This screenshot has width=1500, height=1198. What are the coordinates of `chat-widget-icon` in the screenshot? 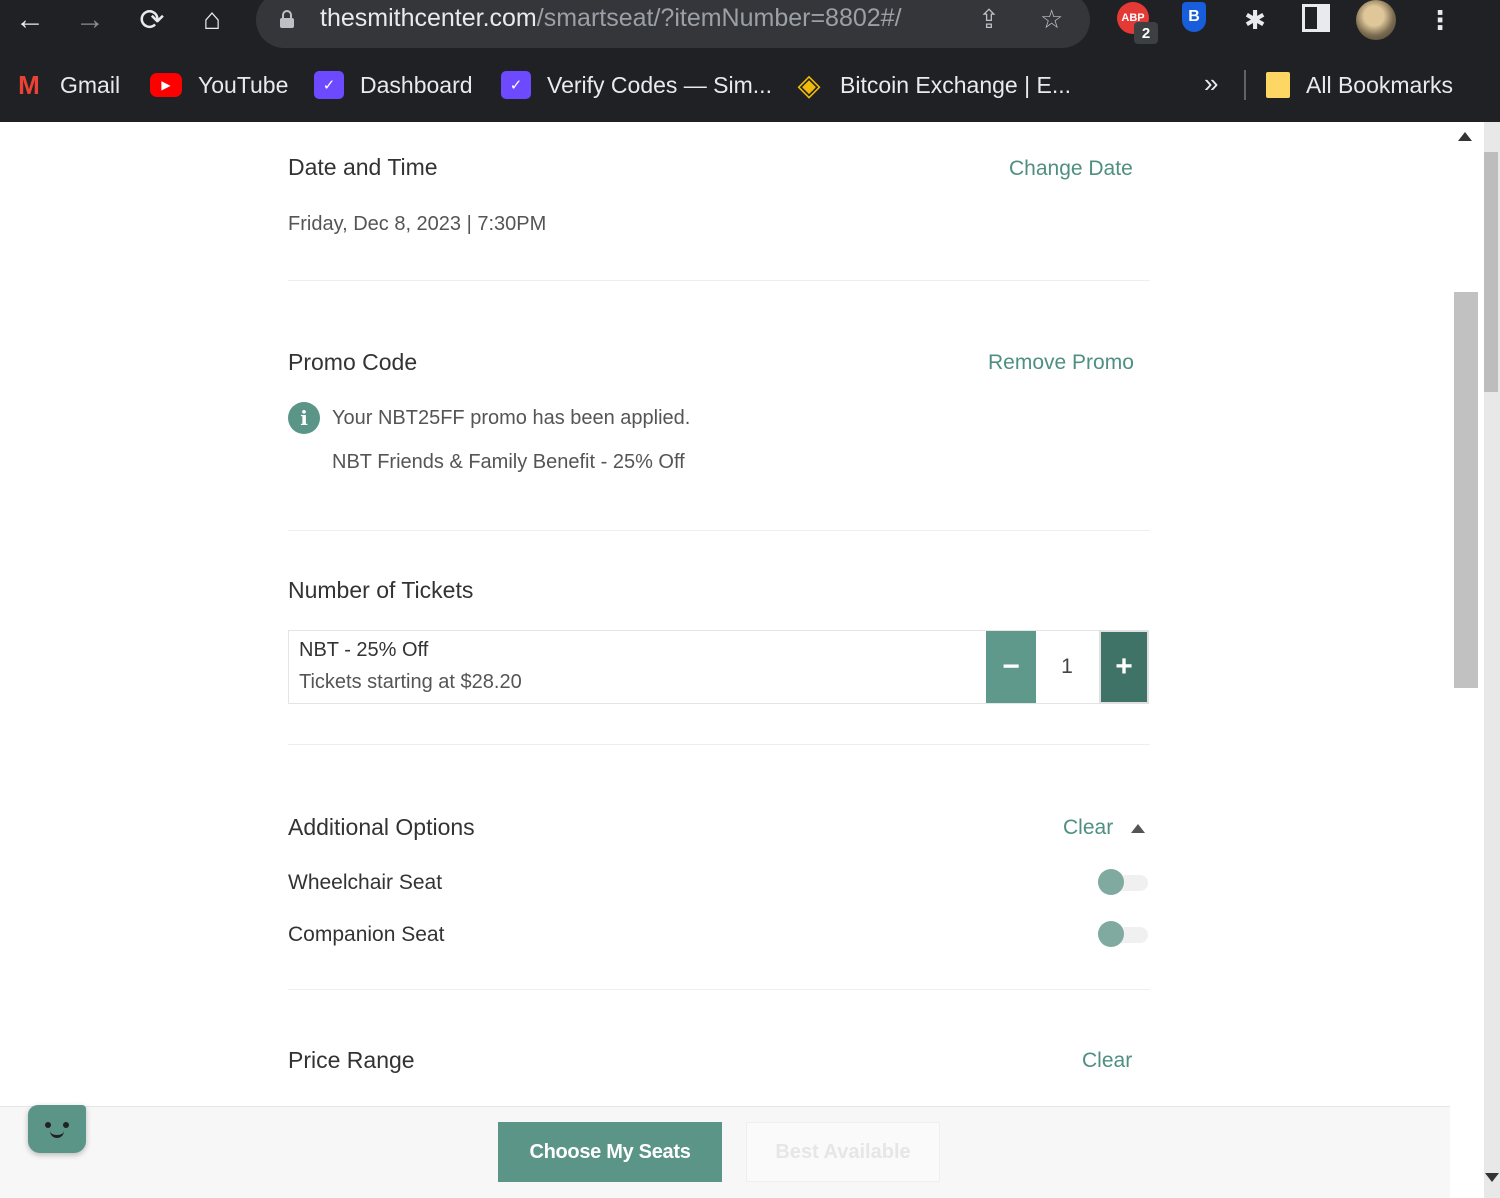 It's located at (57, 1129).